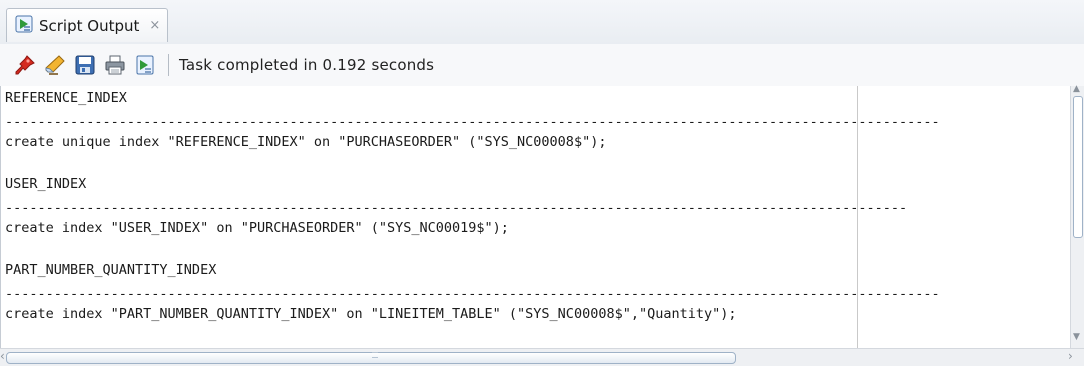 This screenshot has width=1084, height=366. Describe the element at coordinates (115, 65) in the screenshot. I see `print-icon` at that location.